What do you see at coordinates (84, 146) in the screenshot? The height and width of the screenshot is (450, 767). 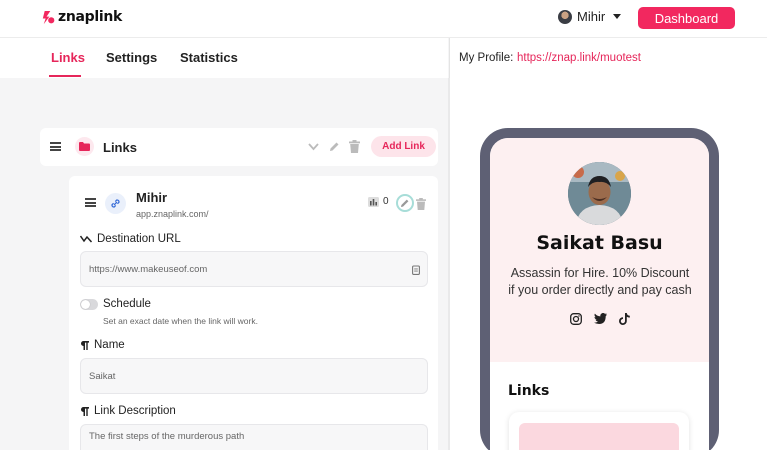 I see `folder-icon` at bounding box center [84, 146].